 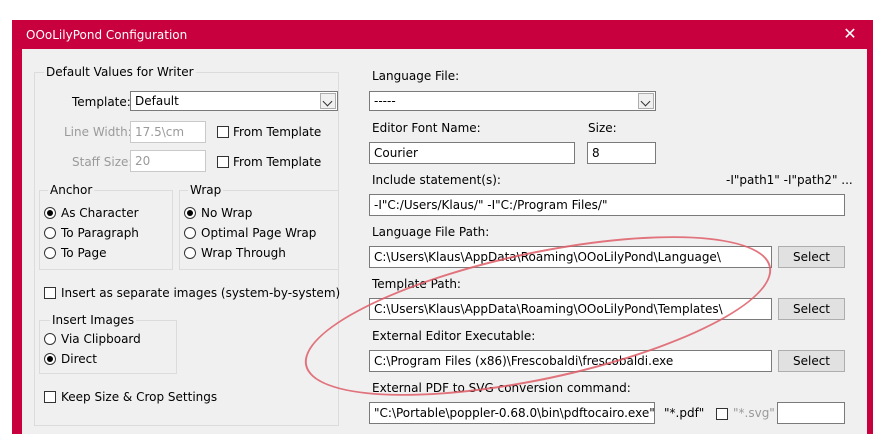 What do you see at coordinates (93, 320) in the screenshot?
I see `insert-images-group-title: Insert Images` at bounding box center [93, 320].